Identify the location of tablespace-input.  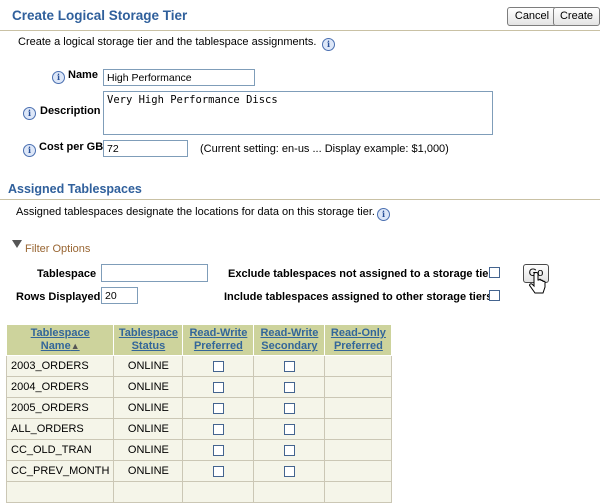
(154, 273).